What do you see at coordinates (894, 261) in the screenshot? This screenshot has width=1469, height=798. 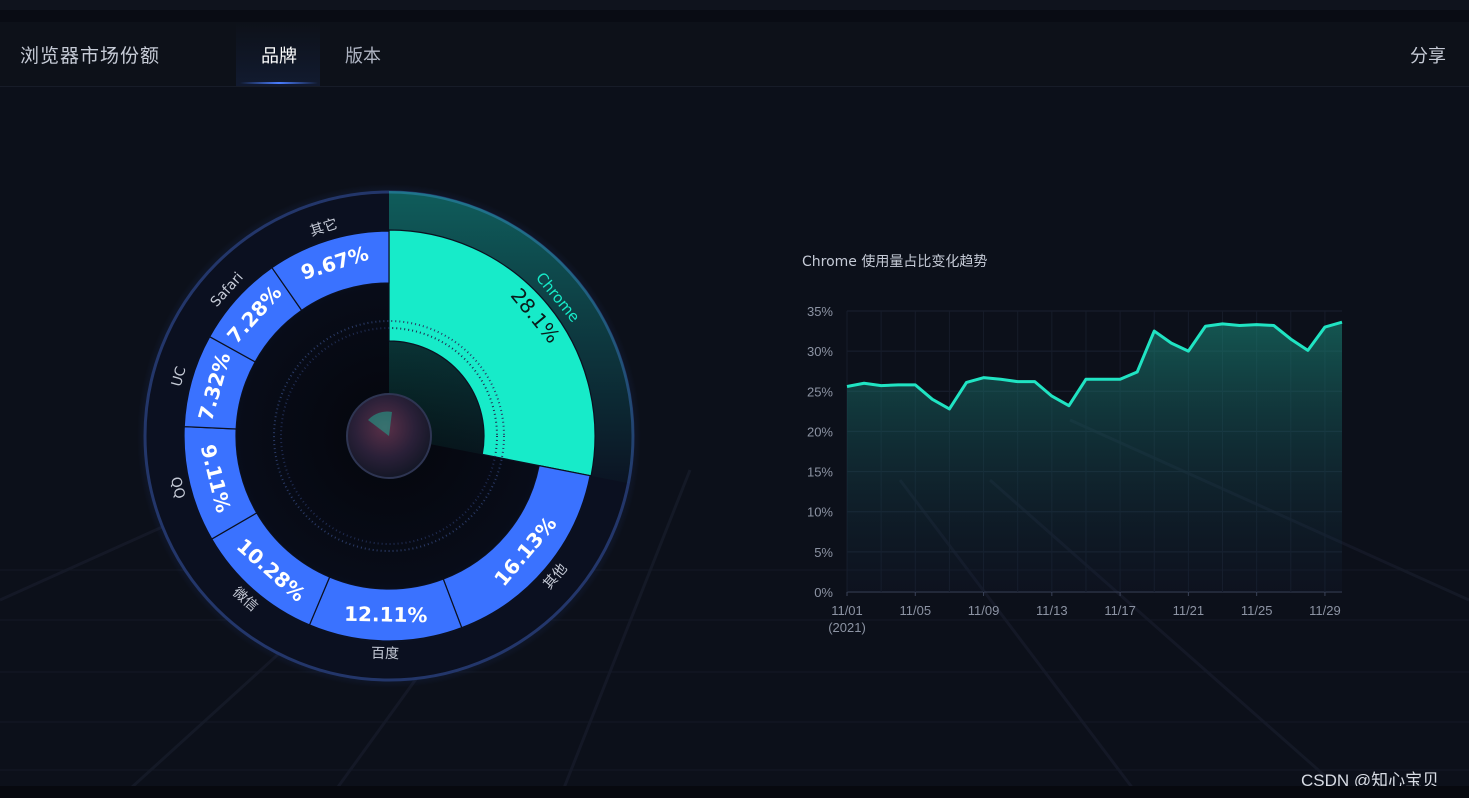 I see `trend-chart-title: Chrome 使用量占比变化趋势` at bounding box center [894, 261].